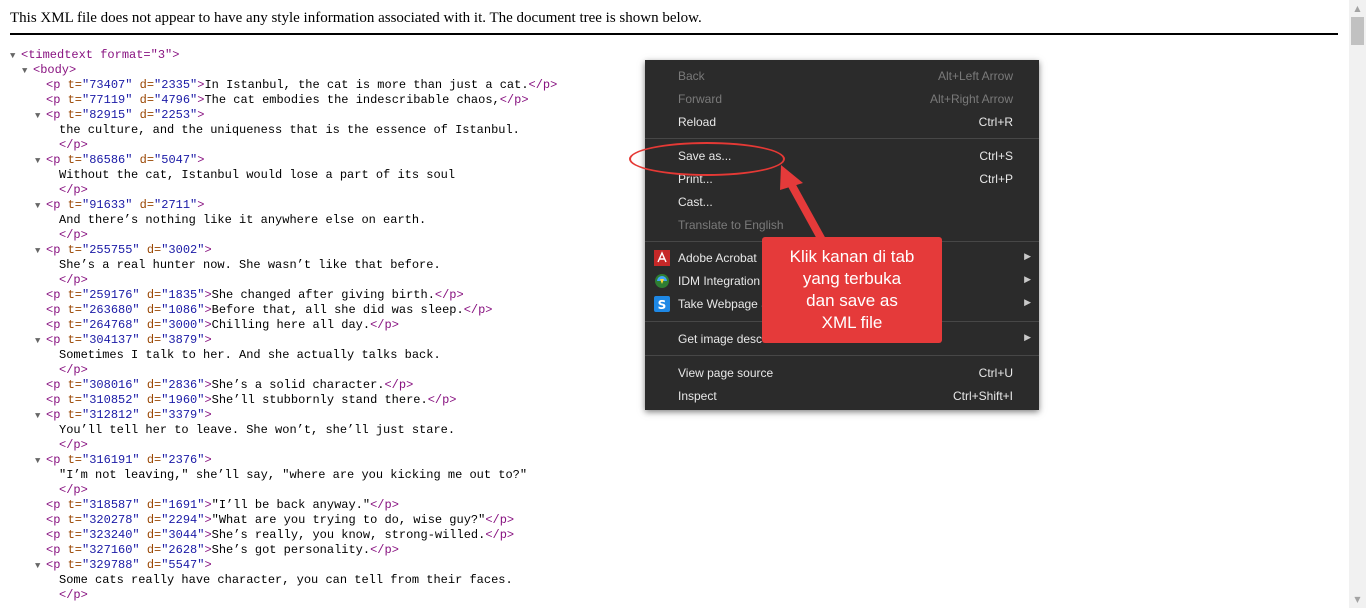 The height and width of the screenshot is (608, 1366). What do you see at coordinates (842, 396) in the screenshot?
I see `menu-item-inspect: Inspect Ctrl+Shift+I` at bounding box center [842, 396].